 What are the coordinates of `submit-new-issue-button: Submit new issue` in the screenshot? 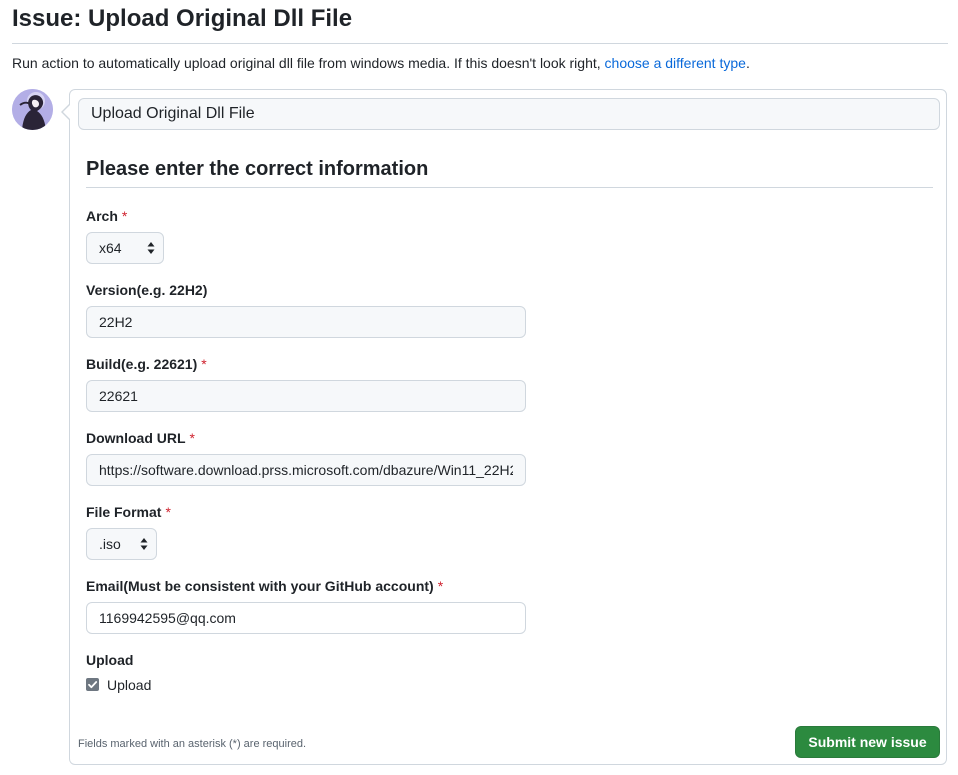 It's located at (867, 742).